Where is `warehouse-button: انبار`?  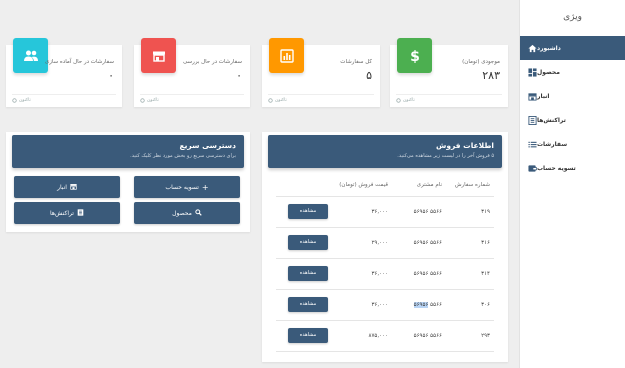
warehouse-button: انبار is located at coordinates (67, 187).